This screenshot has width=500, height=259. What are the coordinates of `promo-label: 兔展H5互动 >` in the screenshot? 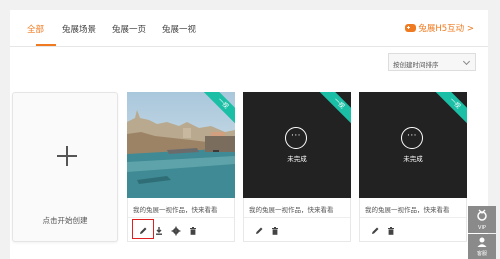 It's located at (446, 29).